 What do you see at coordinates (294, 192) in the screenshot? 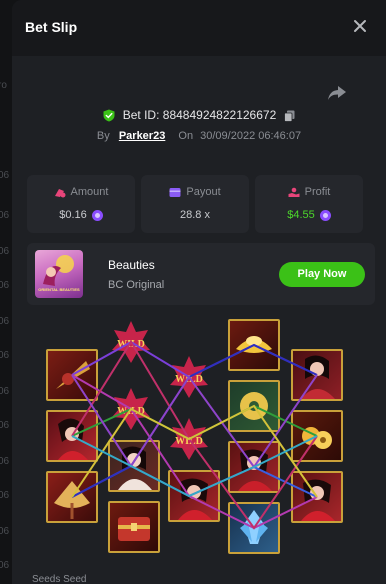
I see `hand-coin-icon` at bounding box center [294, 192].